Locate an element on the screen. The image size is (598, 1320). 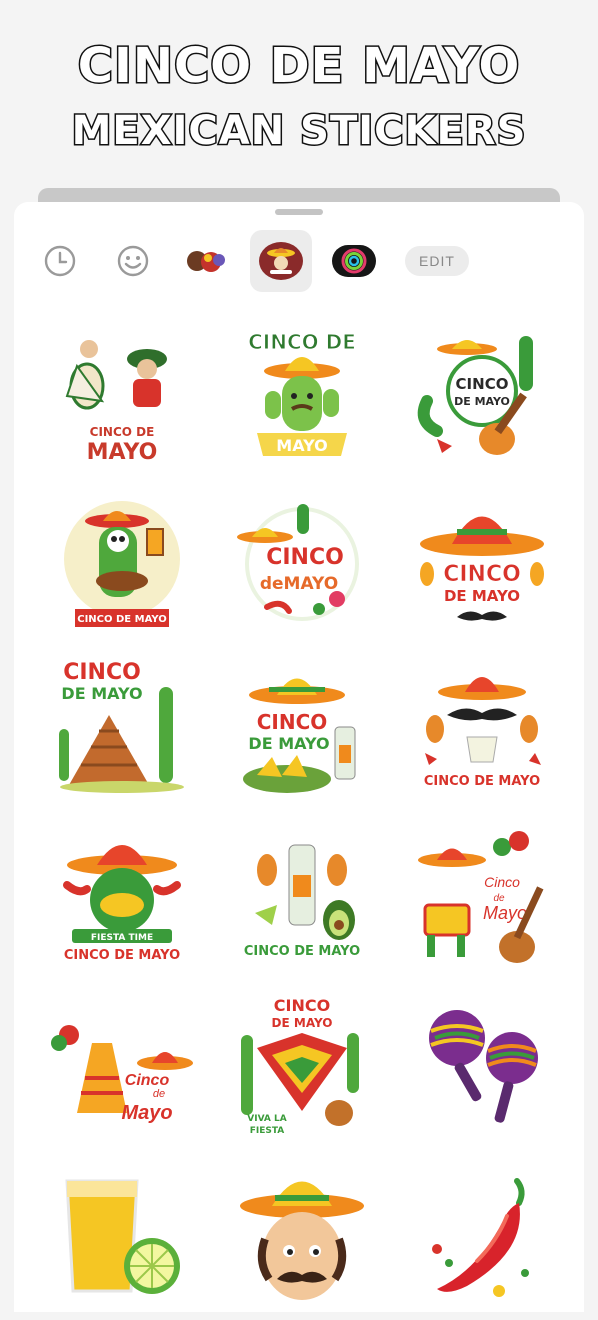
sticker-dancing-couple: CINCO DE MAYO is located at coordinates (122, 396).